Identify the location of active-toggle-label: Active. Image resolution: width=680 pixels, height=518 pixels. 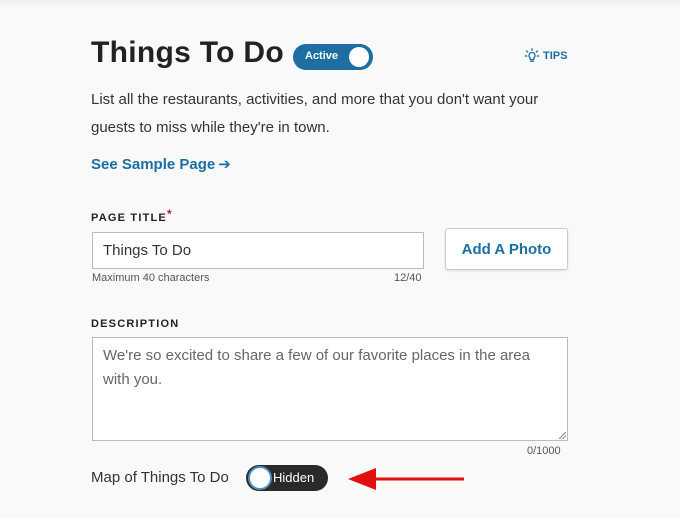
(322, 56).